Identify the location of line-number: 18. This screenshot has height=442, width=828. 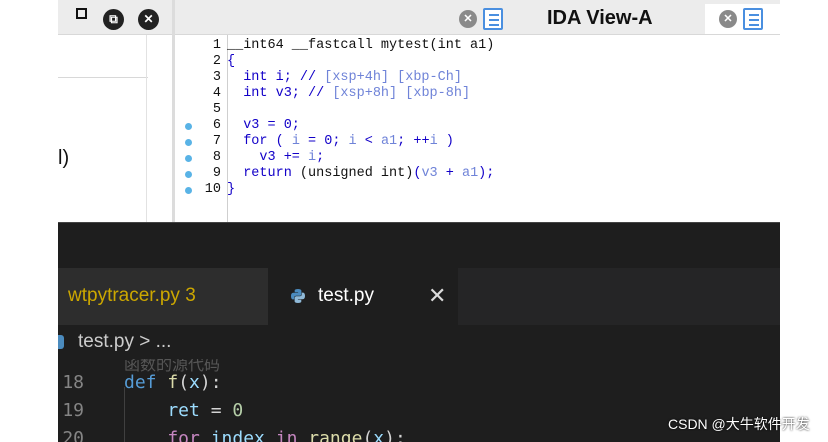
(73, 382).